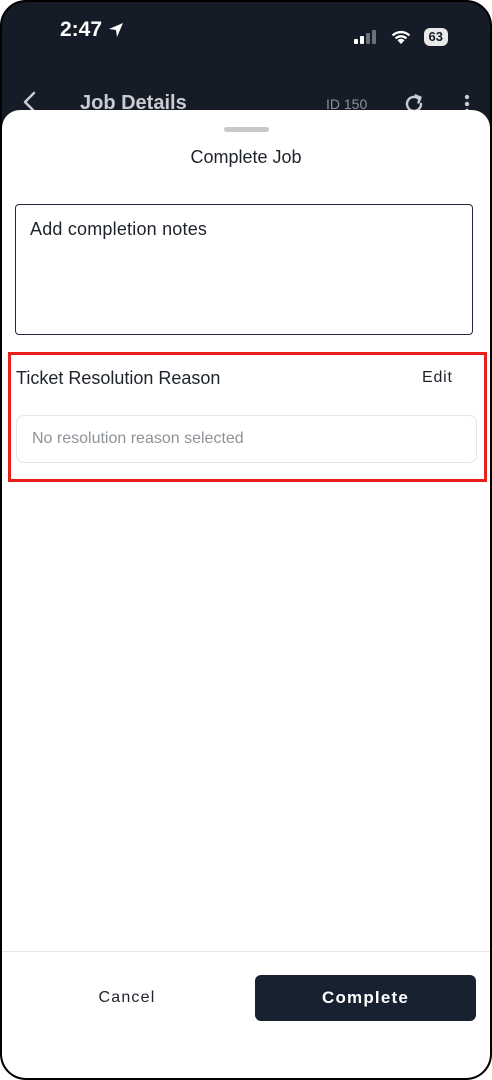  Describe the element at coordinates (246, 951) in the screenshot. I see `actions-divider` at that location.